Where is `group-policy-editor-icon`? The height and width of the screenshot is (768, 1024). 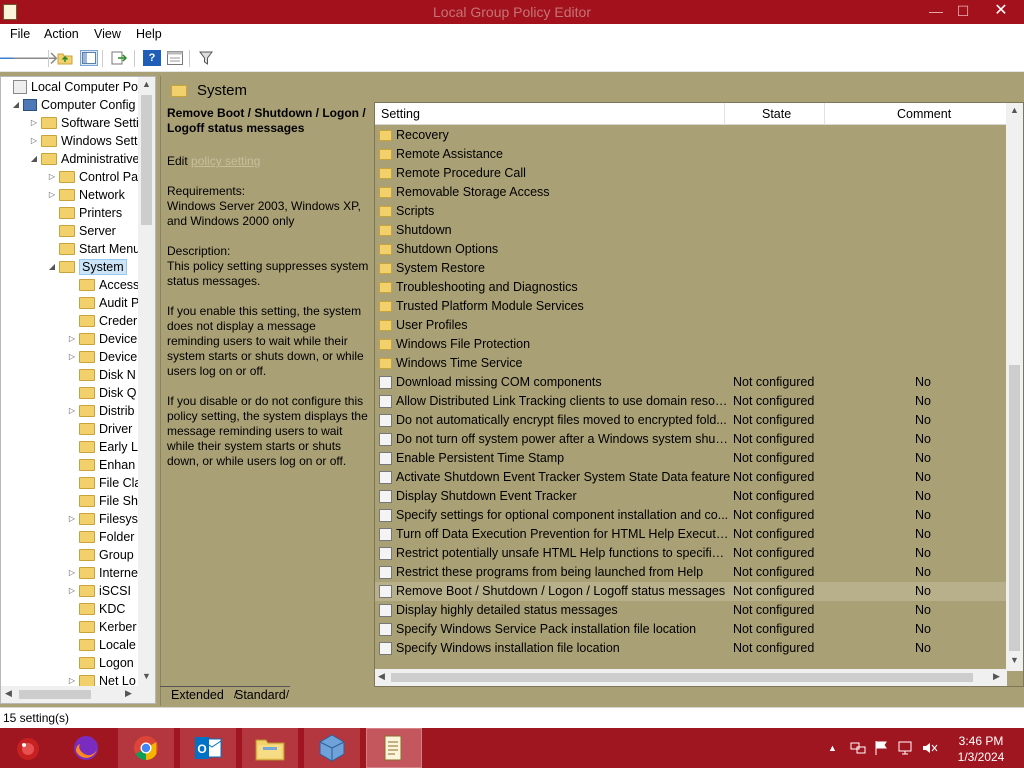
group-policy-editor-icon is located at coordinates (394, 748).